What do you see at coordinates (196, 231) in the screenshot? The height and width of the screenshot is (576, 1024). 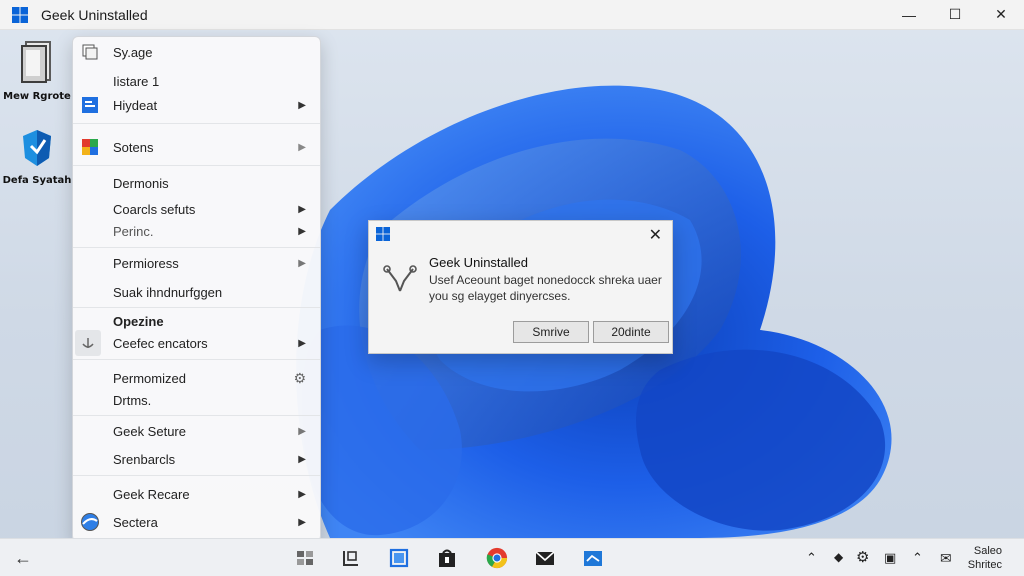 I see `menu-item: Perinc. ▶` at bounding box center [196, 231].